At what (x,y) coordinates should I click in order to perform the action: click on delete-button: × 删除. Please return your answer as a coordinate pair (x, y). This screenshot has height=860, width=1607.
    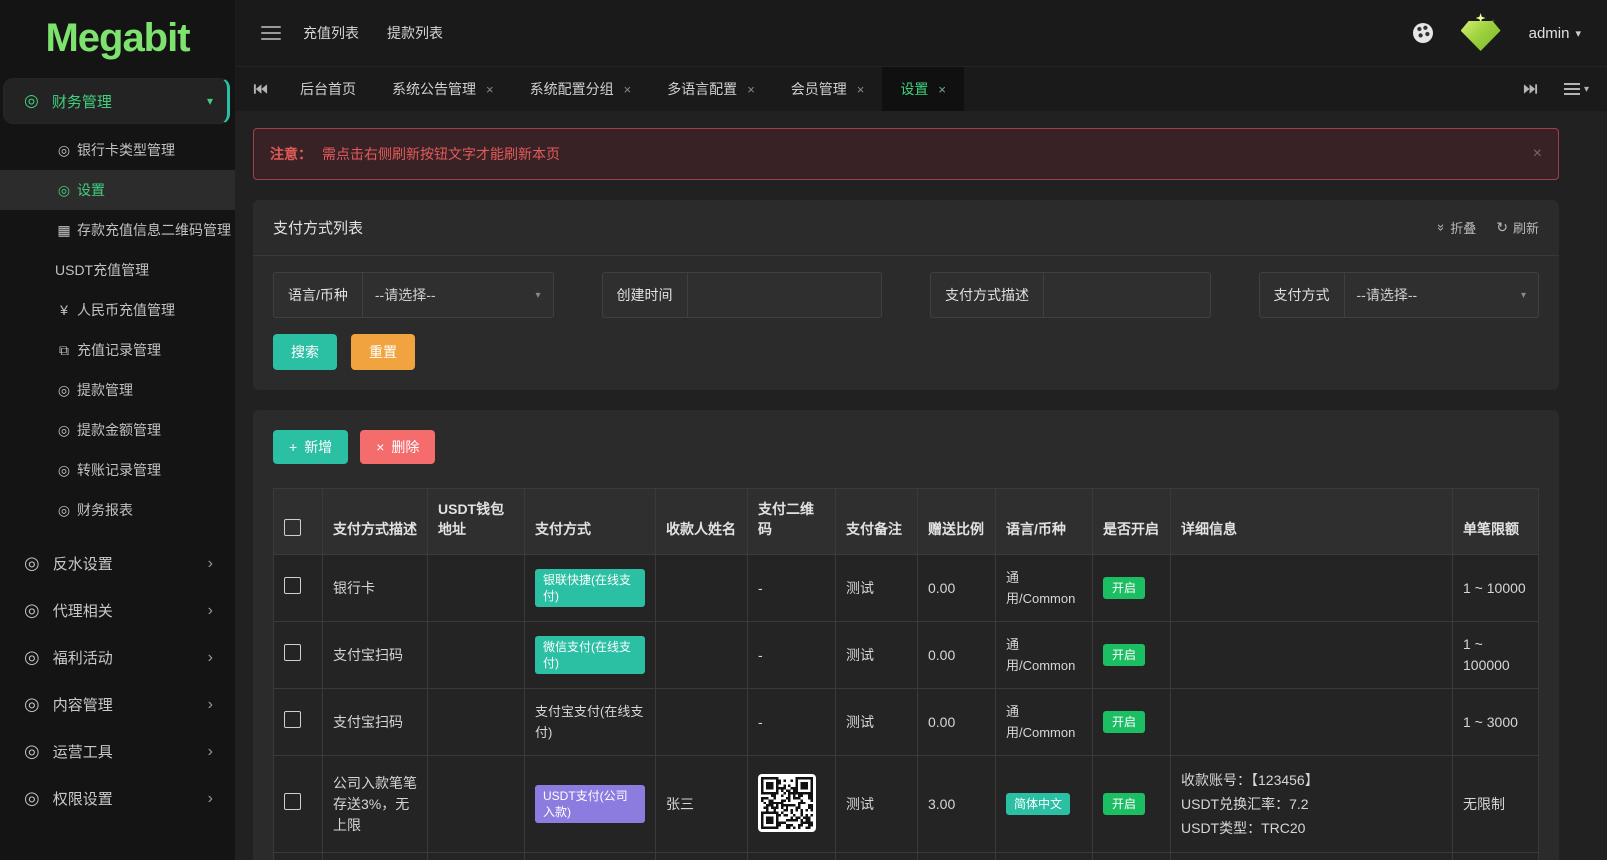
    Looking at the image, I should click on (398, 447).